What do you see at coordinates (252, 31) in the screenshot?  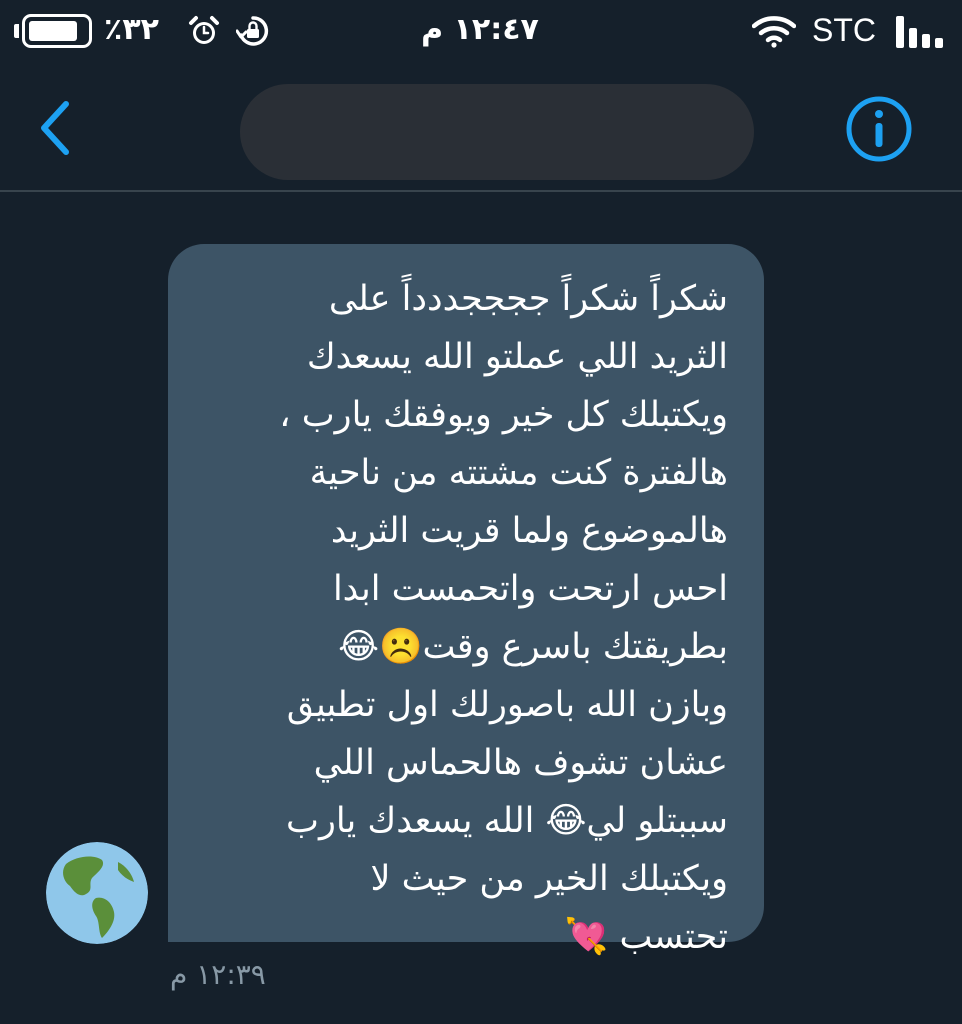 I see `rotation-lock-icon` at bounding box center [252, 31].